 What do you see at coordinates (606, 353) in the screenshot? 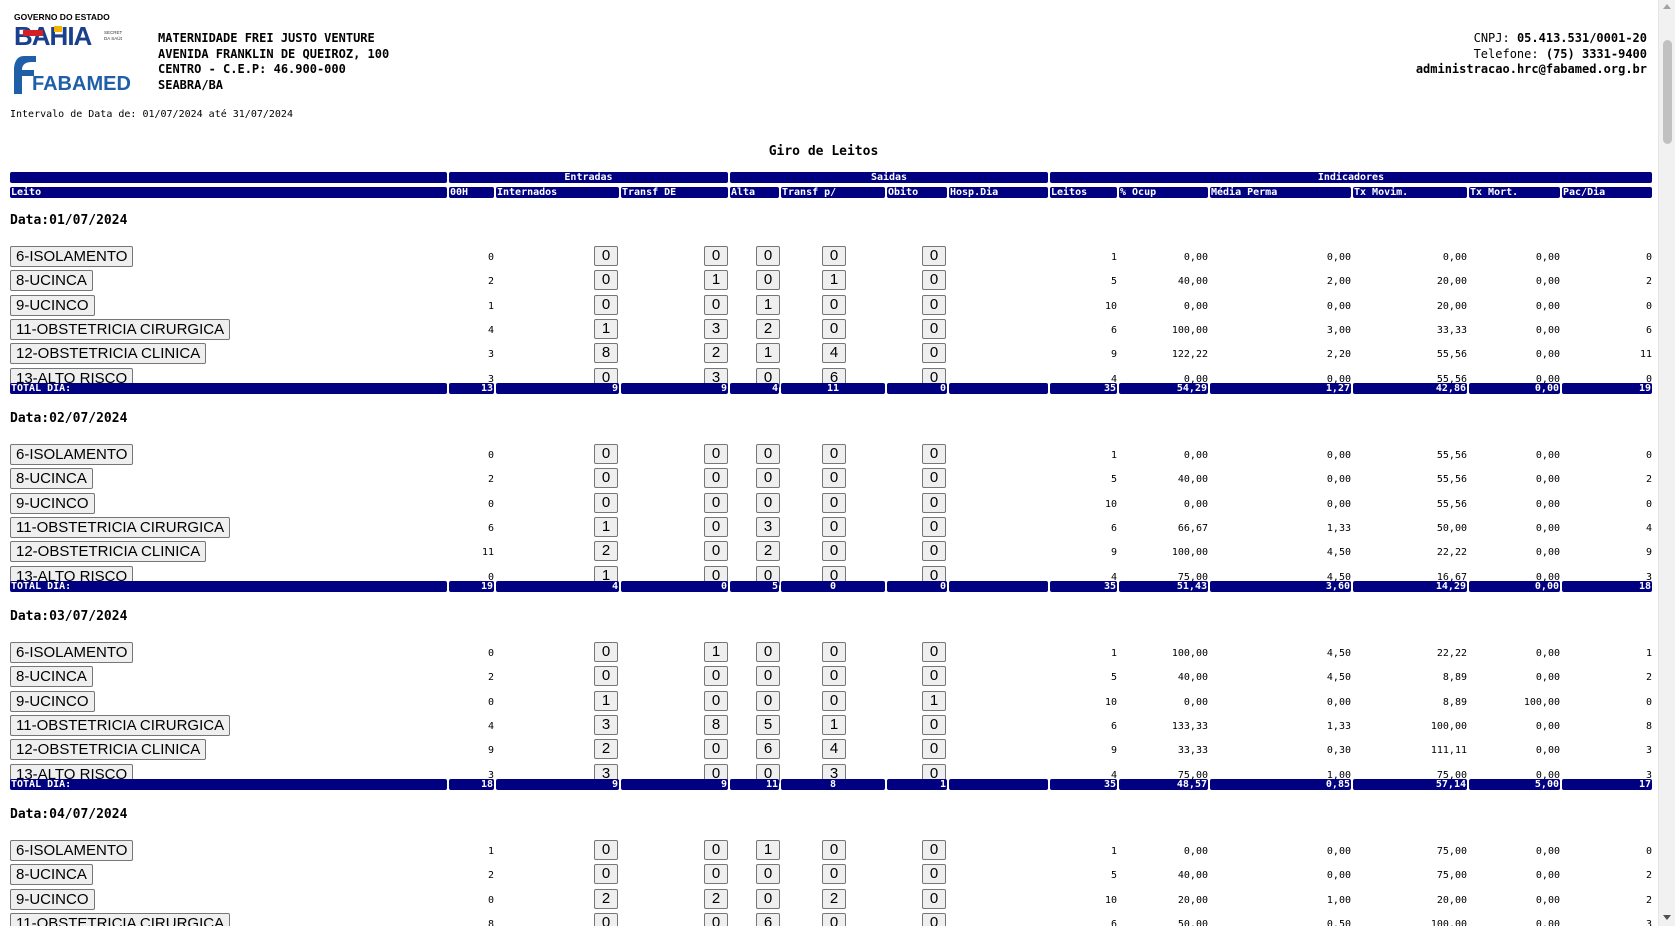
I see `count-box-internados: 8` at bounding box center [606, 353].